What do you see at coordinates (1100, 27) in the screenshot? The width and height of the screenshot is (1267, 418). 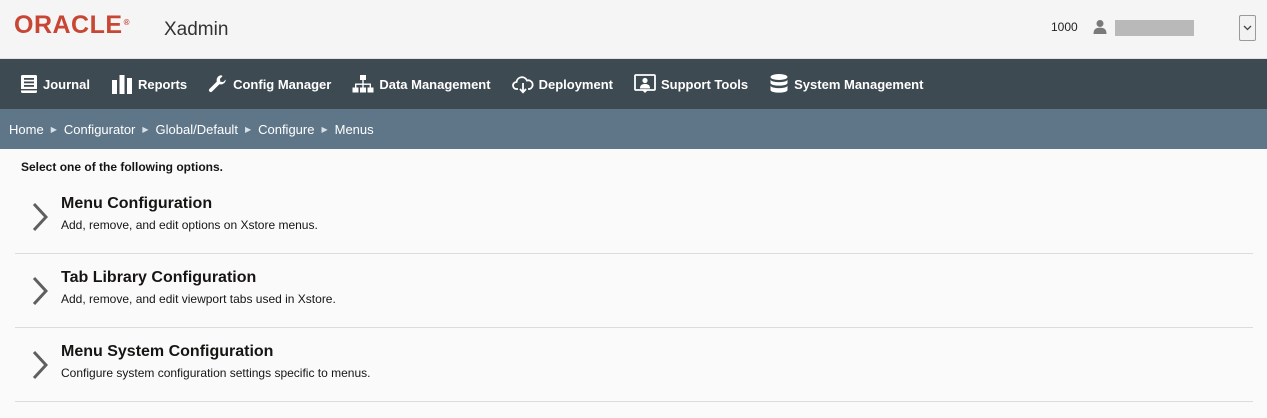 I see `user-icon` at bounding box center [1100, 27].